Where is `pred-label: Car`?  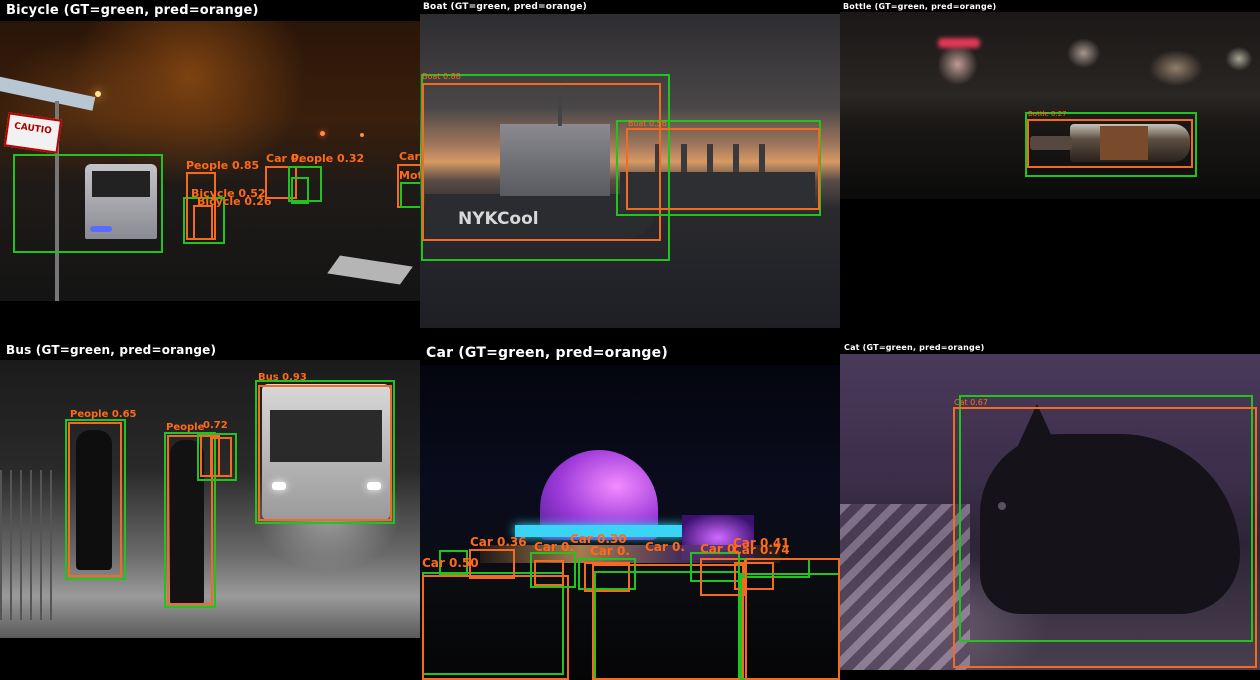 pred-label: Car is located at coordinates (409, 156).